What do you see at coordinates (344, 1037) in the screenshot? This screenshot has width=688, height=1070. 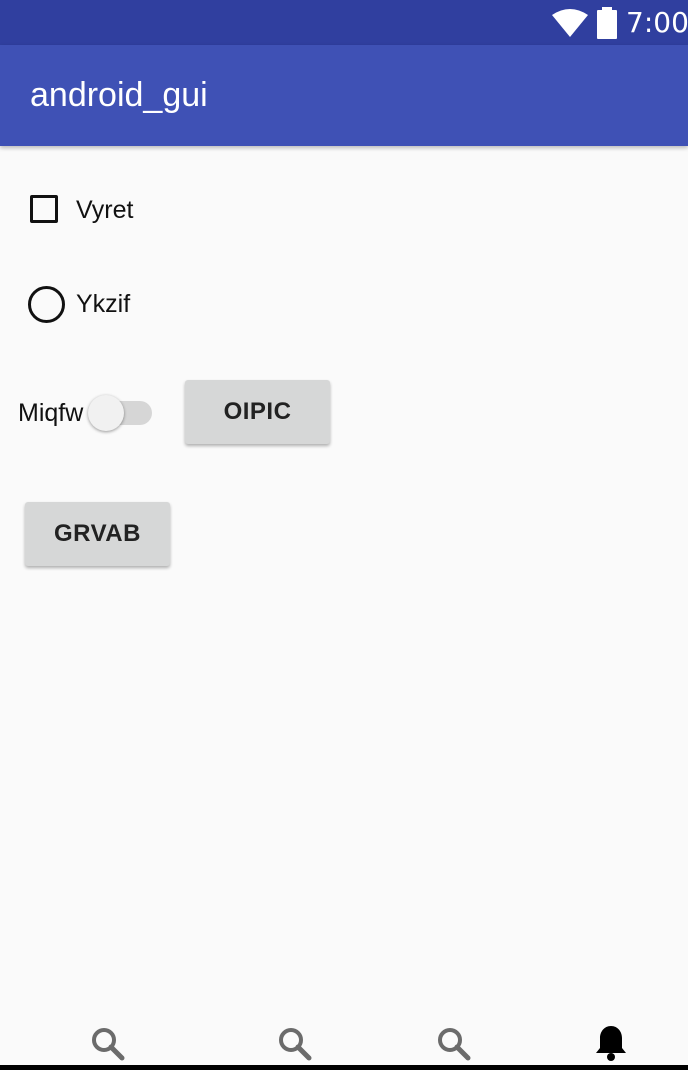 I see `bottom-navigation` at bounding box center [344, 1037].